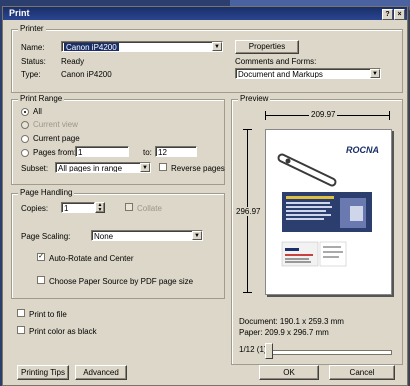  I want to click on printing-tips-button: Printing Tips, so click(43, 372).